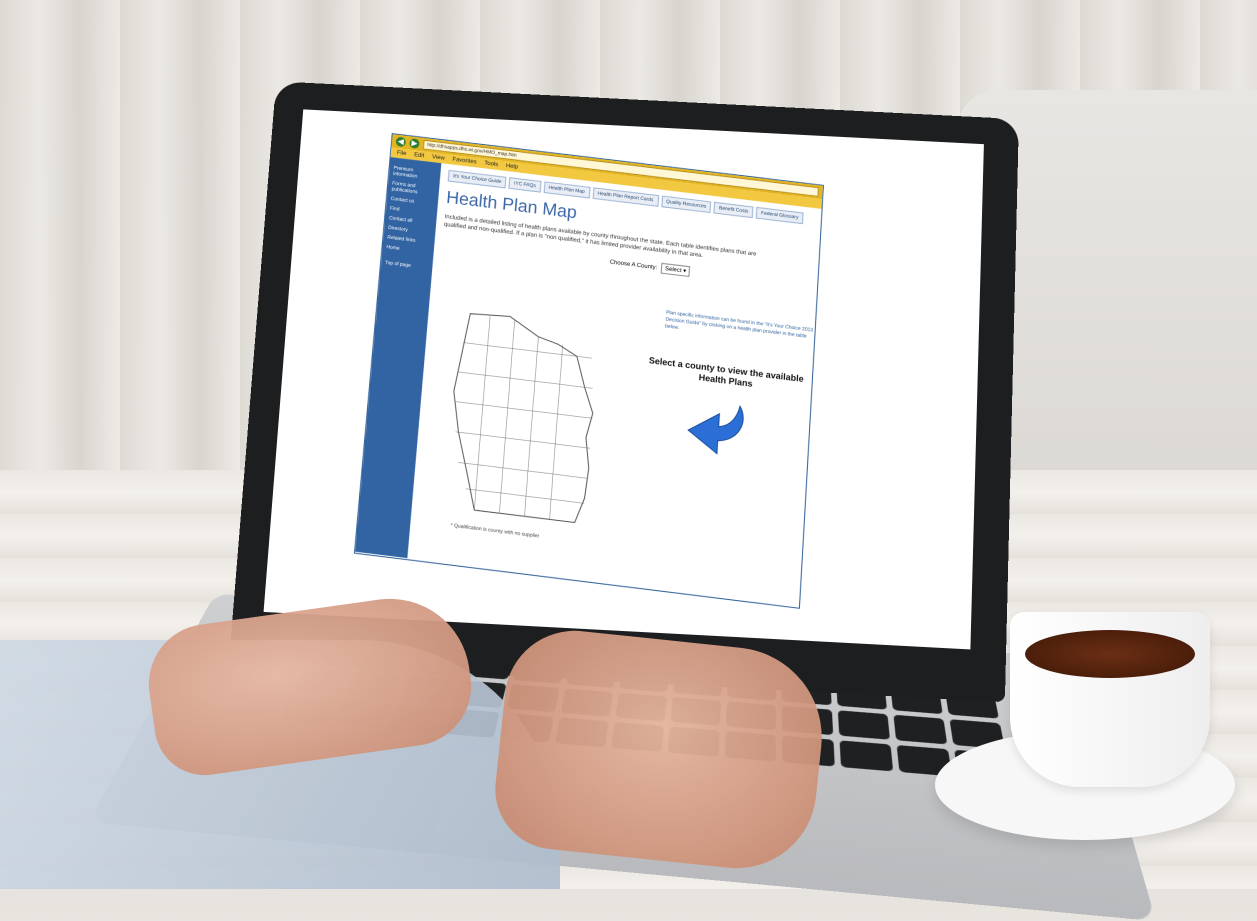 The width and height of the screenshot is (1257, 921). I want to click on county-selected-value: Select, so click(673, 270).